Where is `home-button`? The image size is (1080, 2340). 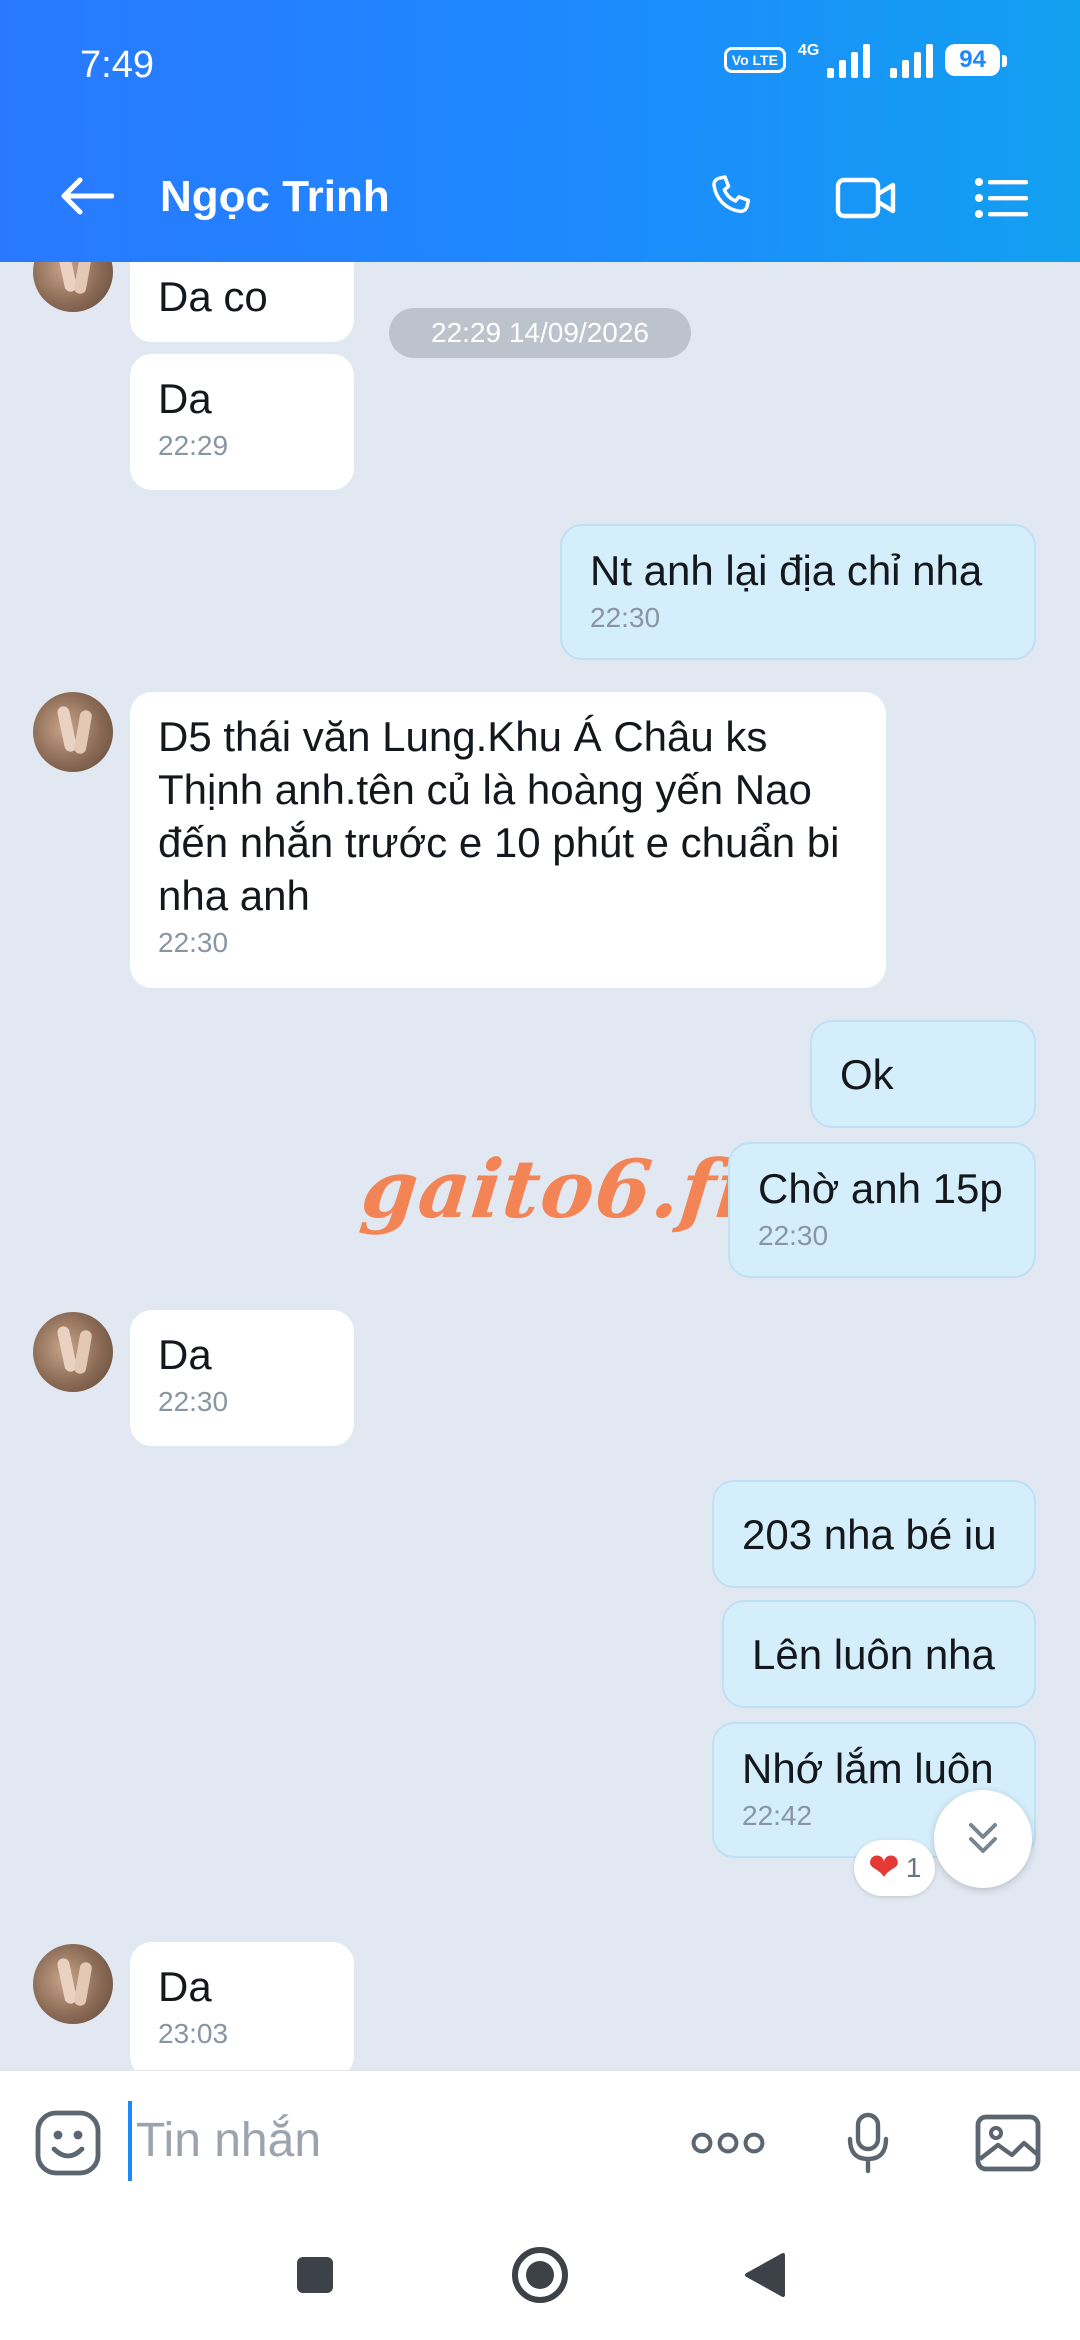 home-button is located at coordinates (540, 2275).